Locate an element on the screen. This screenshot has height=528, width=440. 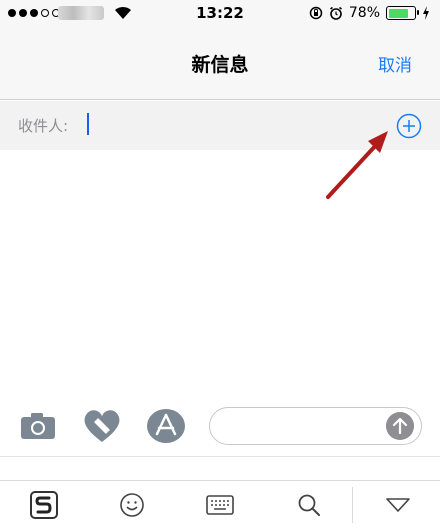
keyboard-toolbar is located at coordinates (220, 504).